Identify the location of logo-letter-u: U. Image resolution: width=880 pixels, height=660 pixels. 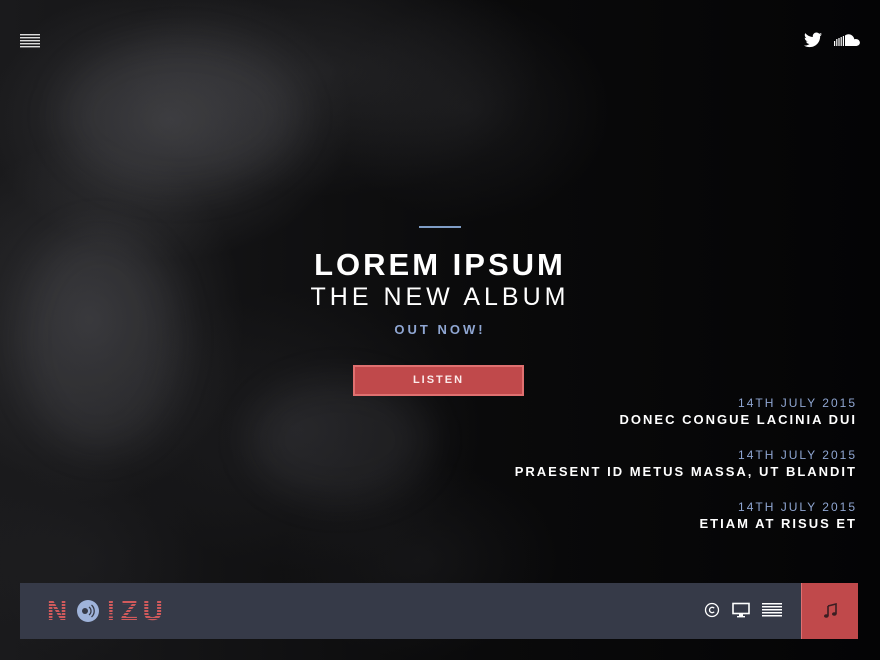
(155, 610).